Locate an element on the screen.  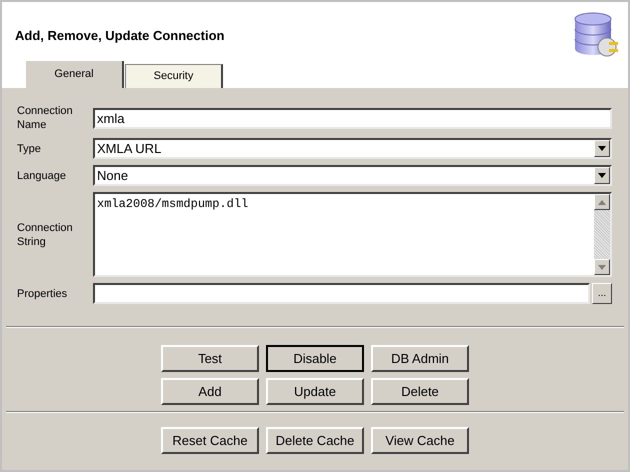
field-label: Language is located at coordinates (42, 175).